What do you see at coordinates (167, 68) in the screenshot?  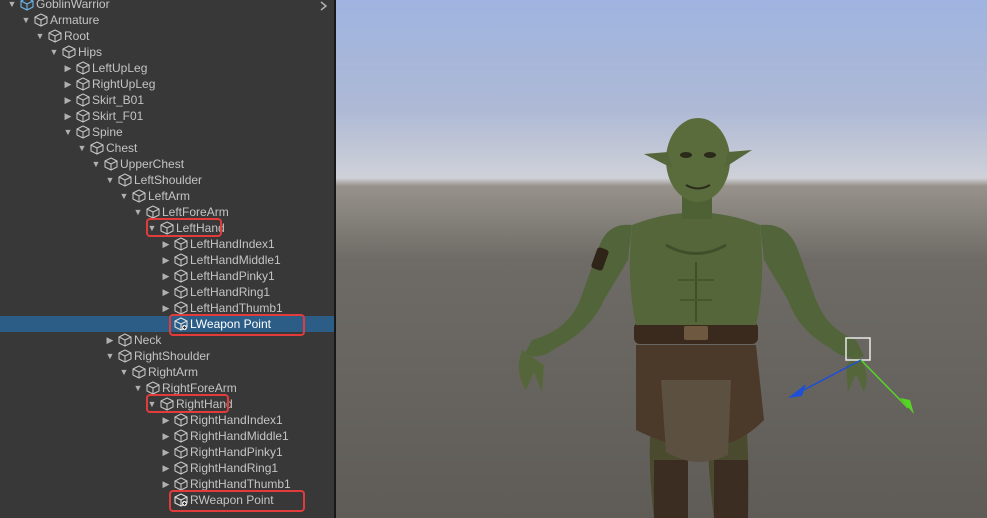 I see `hierarchy-row: ▶ LeftUpLeg` at bounding box center [167, 68].